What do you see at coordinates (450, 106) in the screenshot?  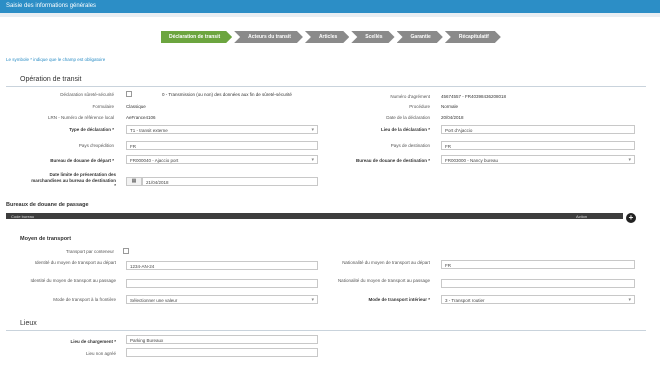 I see `procedure-value: Normale` at bounding box center [450, 106].